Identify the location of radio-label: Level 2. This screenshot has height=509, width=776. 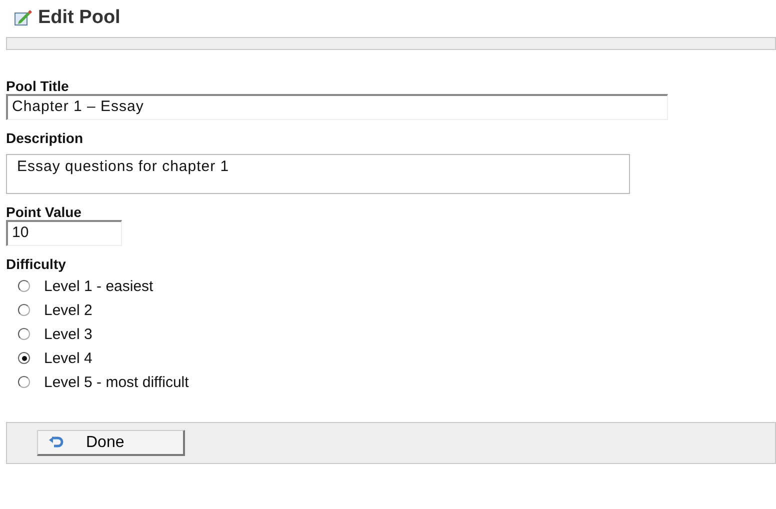
(68, 310).